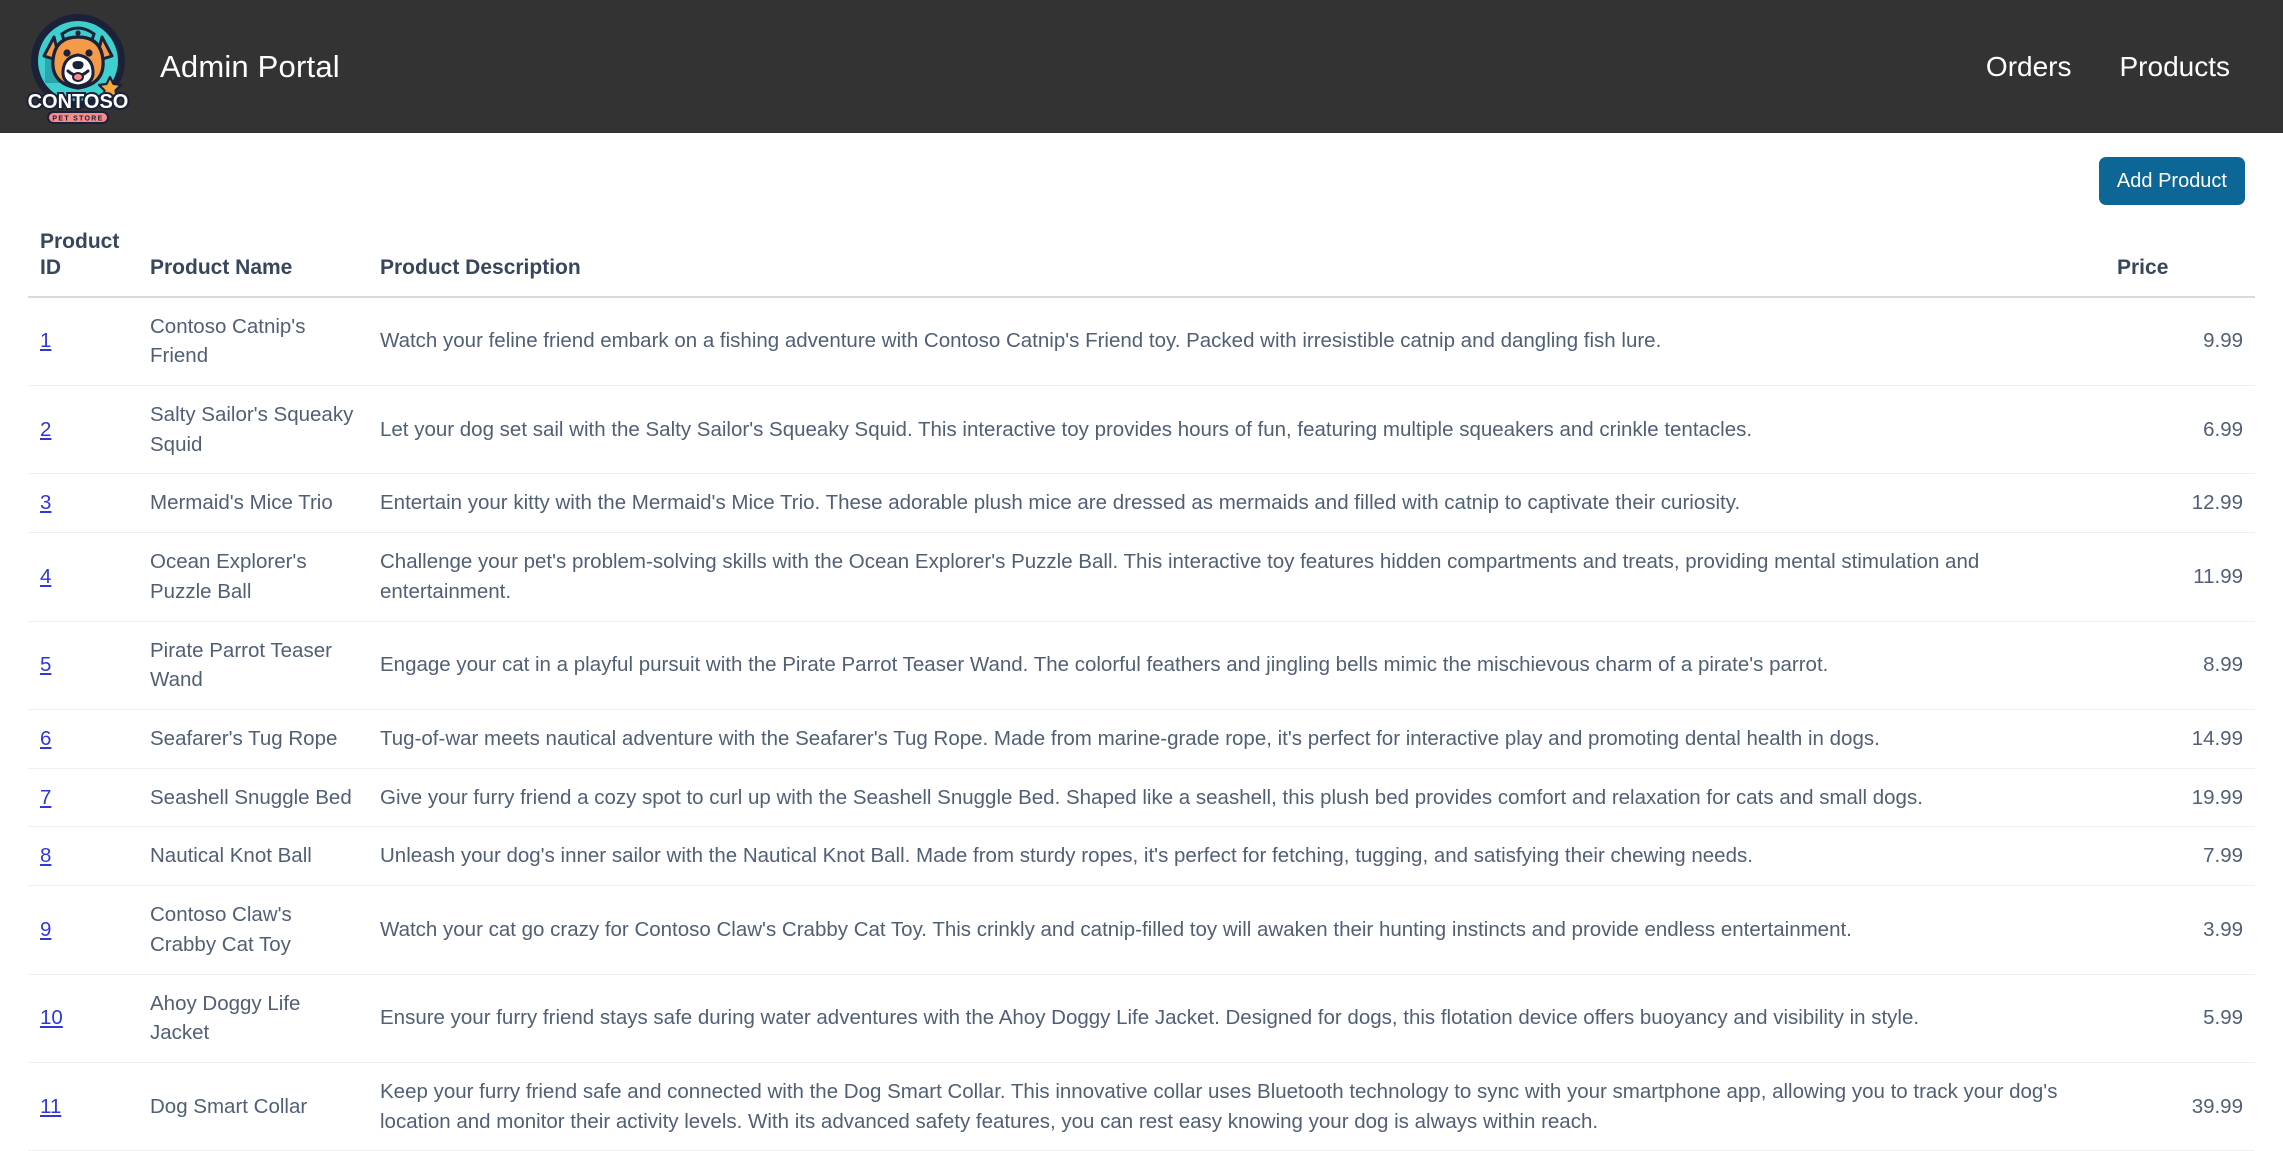 The width and height of the screenshot is (2283, 1151). What do you see at coordinates (253, 798) in the screenshot?
I see `cell-product-name: Seashell Snuggle Bed` at bounding box center [253, 798].